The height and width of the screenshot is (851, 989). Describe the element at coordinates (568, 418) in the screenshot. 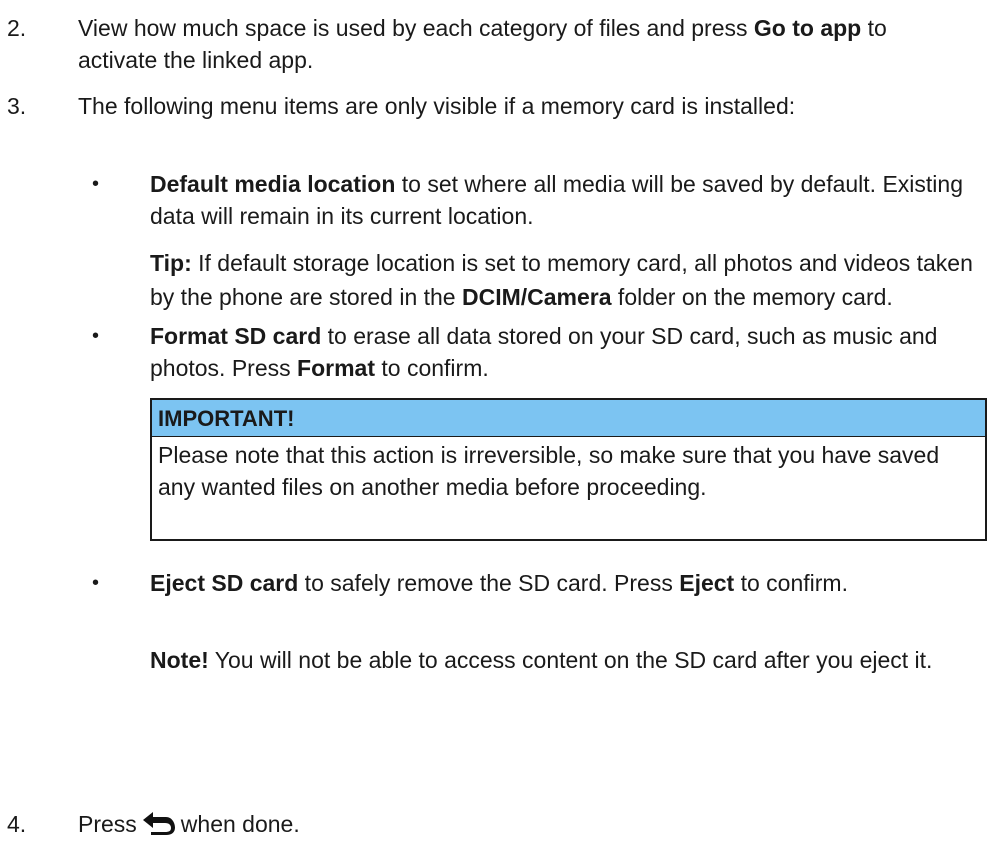

I see `important-title: IMPORTANT!` at that location.